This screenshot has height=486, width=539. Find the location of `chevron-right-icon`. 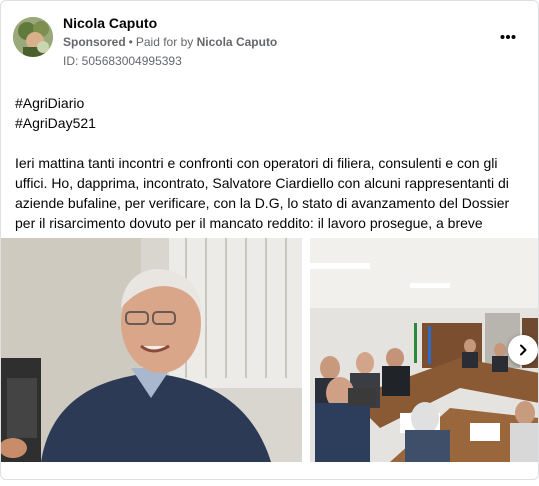

chevron-right-icon is located at coordinates (523, 350).